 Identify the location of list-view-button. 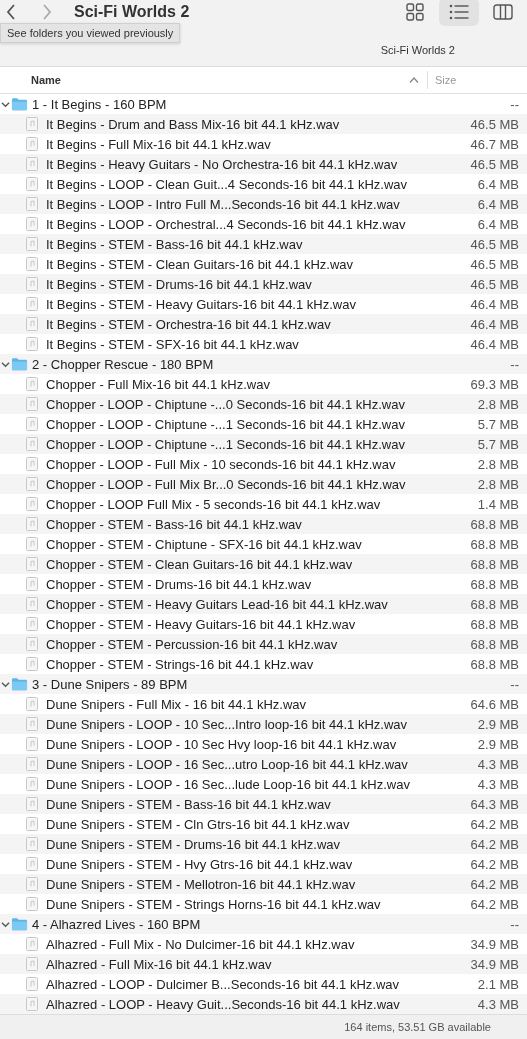
(459, 13).